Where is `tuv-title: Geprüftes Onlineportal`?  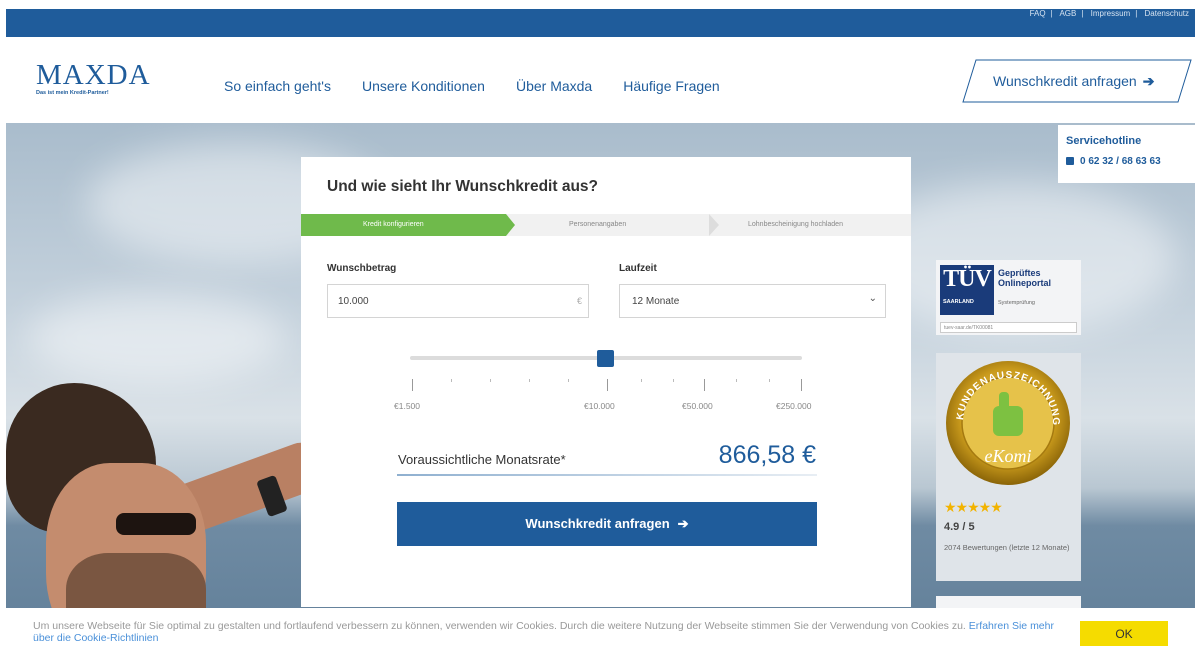 tuv-title: Geprüftes Onlineportal is located at coordinates (1024, 278).